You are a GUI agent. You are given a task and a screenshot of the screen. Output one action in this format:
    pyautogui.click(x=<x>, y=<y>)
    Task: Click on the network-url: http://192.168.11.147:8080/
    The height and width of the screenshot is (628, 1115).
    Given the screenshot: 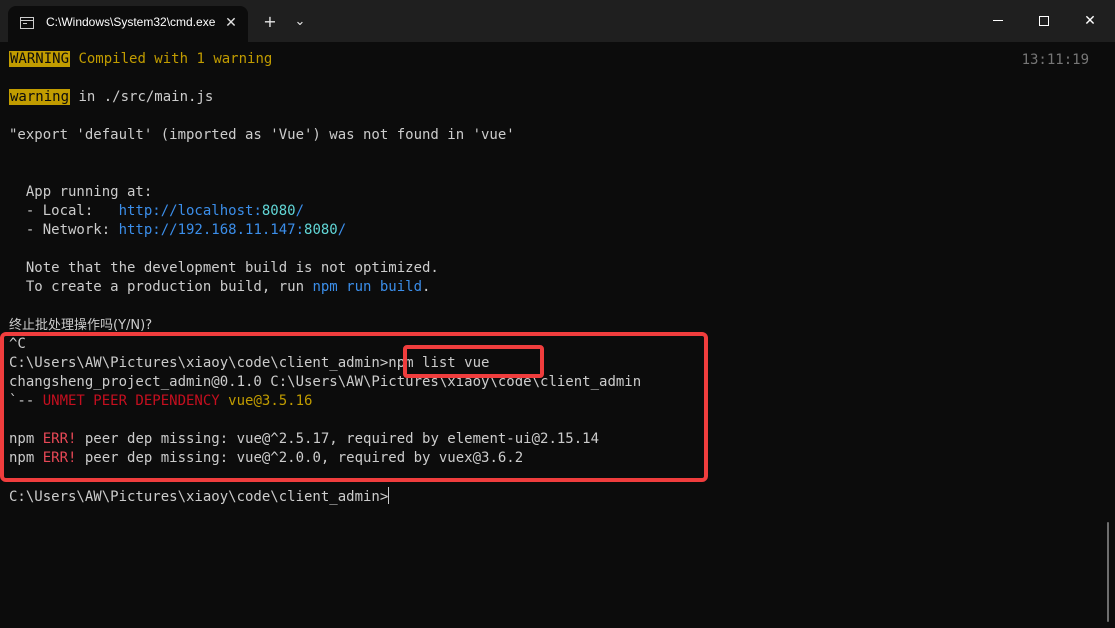 What is the action you would take?
    pyautogui.click(x=233, y=230)
    